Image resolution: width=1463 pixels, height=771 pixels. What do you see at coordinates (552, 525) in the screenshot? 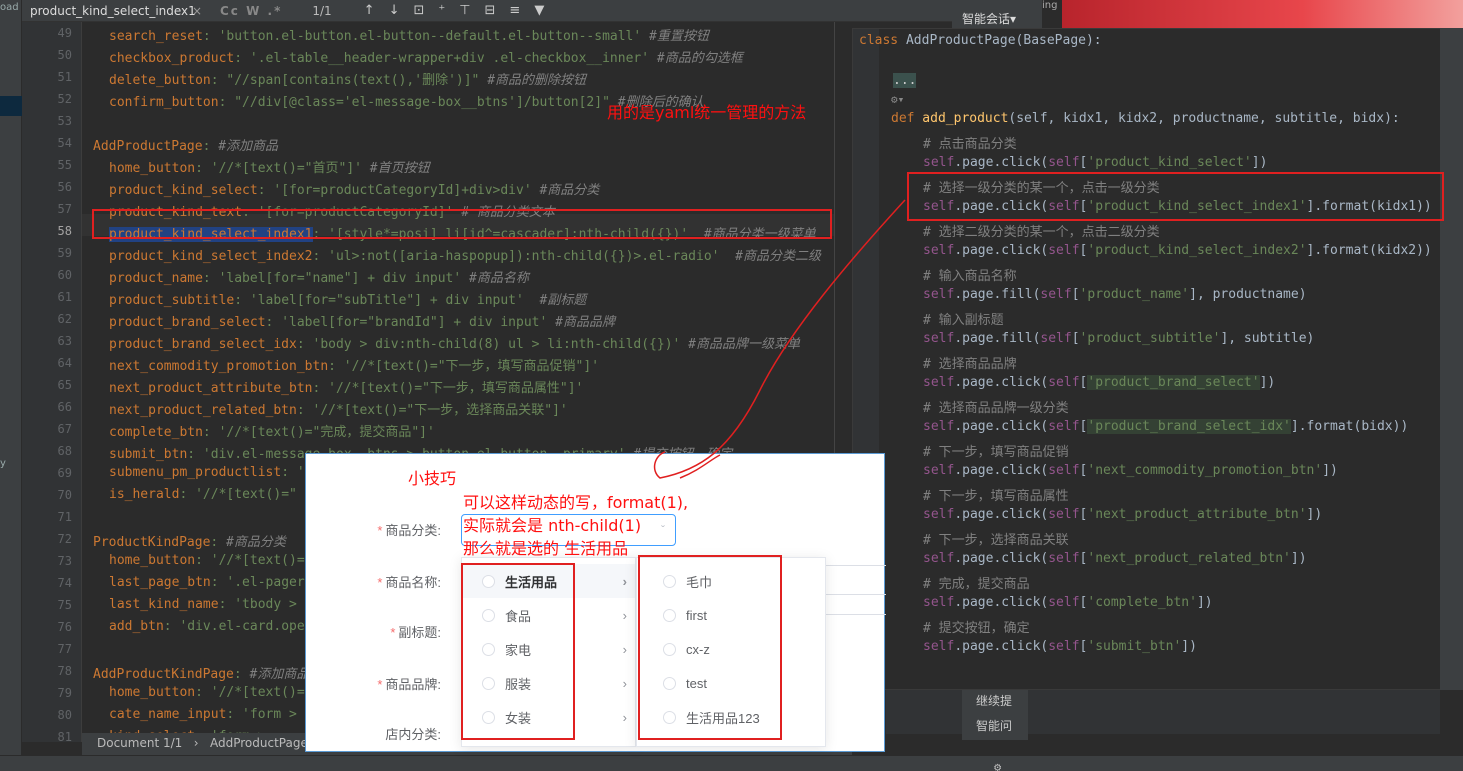
I see `tip-line-2: 实际就会是 nth-child(1)` at bounding box center [552, 525].